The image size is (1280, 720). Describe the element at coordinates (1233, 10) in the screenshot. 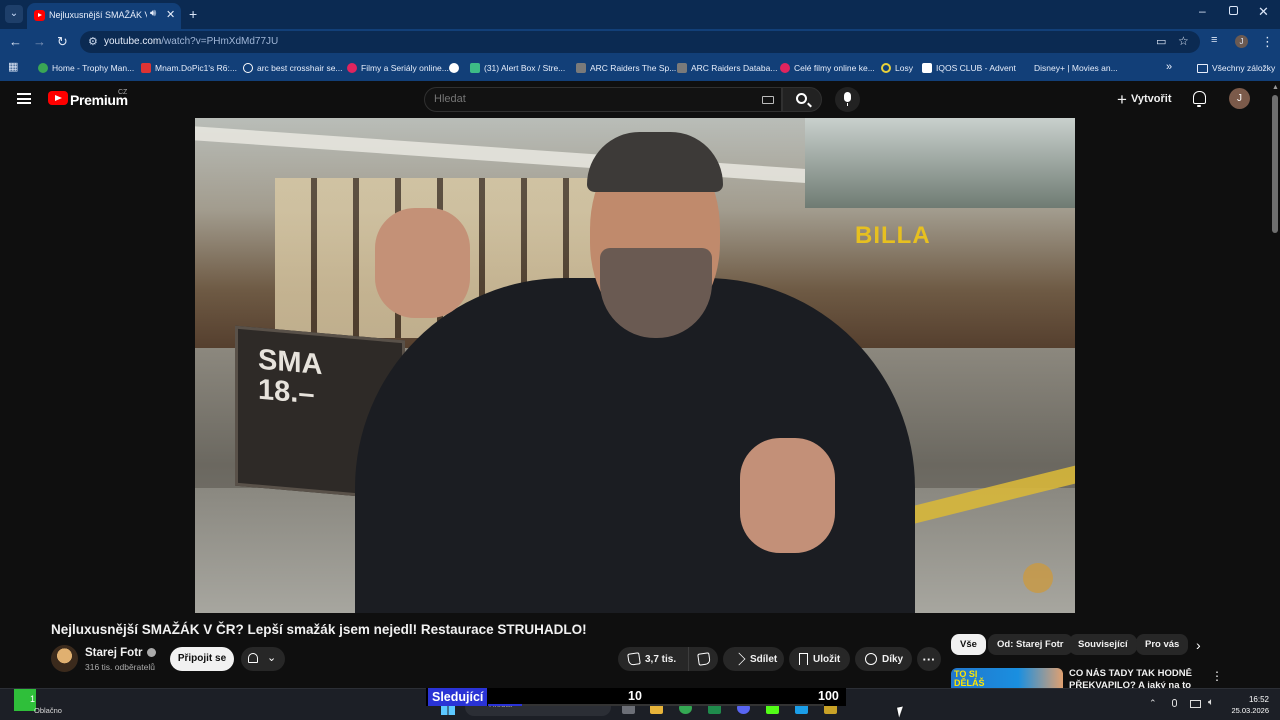

I see `maximize-icon` at that location.